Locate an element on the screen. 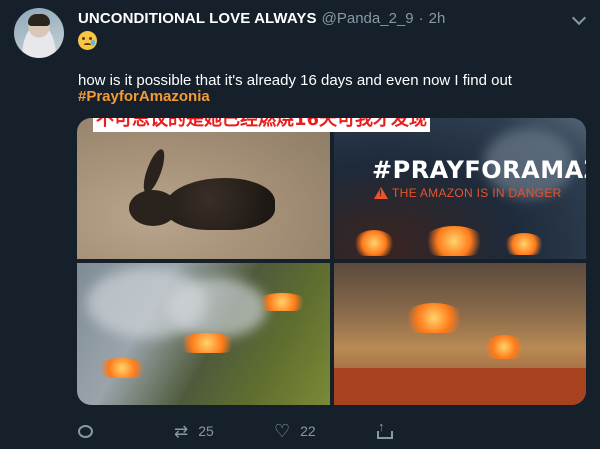  poster-subtitle-row: THE AMAZON IS IN DANGER is located at coordinates (468, 193).